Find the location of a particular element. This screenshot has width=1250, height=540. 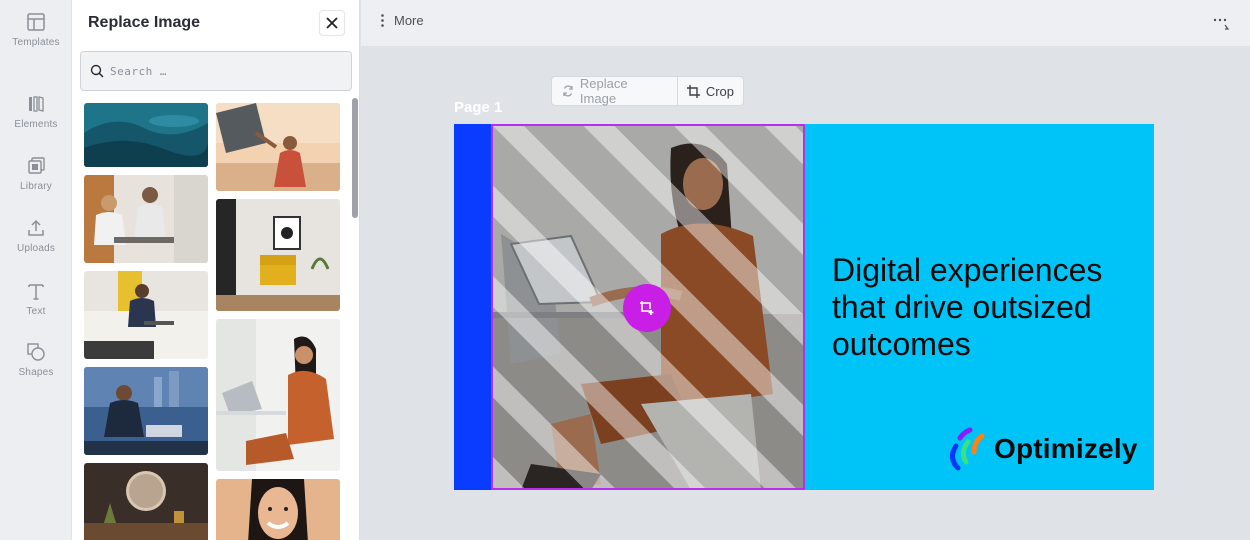

more-button: More is located at coordinates (402, 20).